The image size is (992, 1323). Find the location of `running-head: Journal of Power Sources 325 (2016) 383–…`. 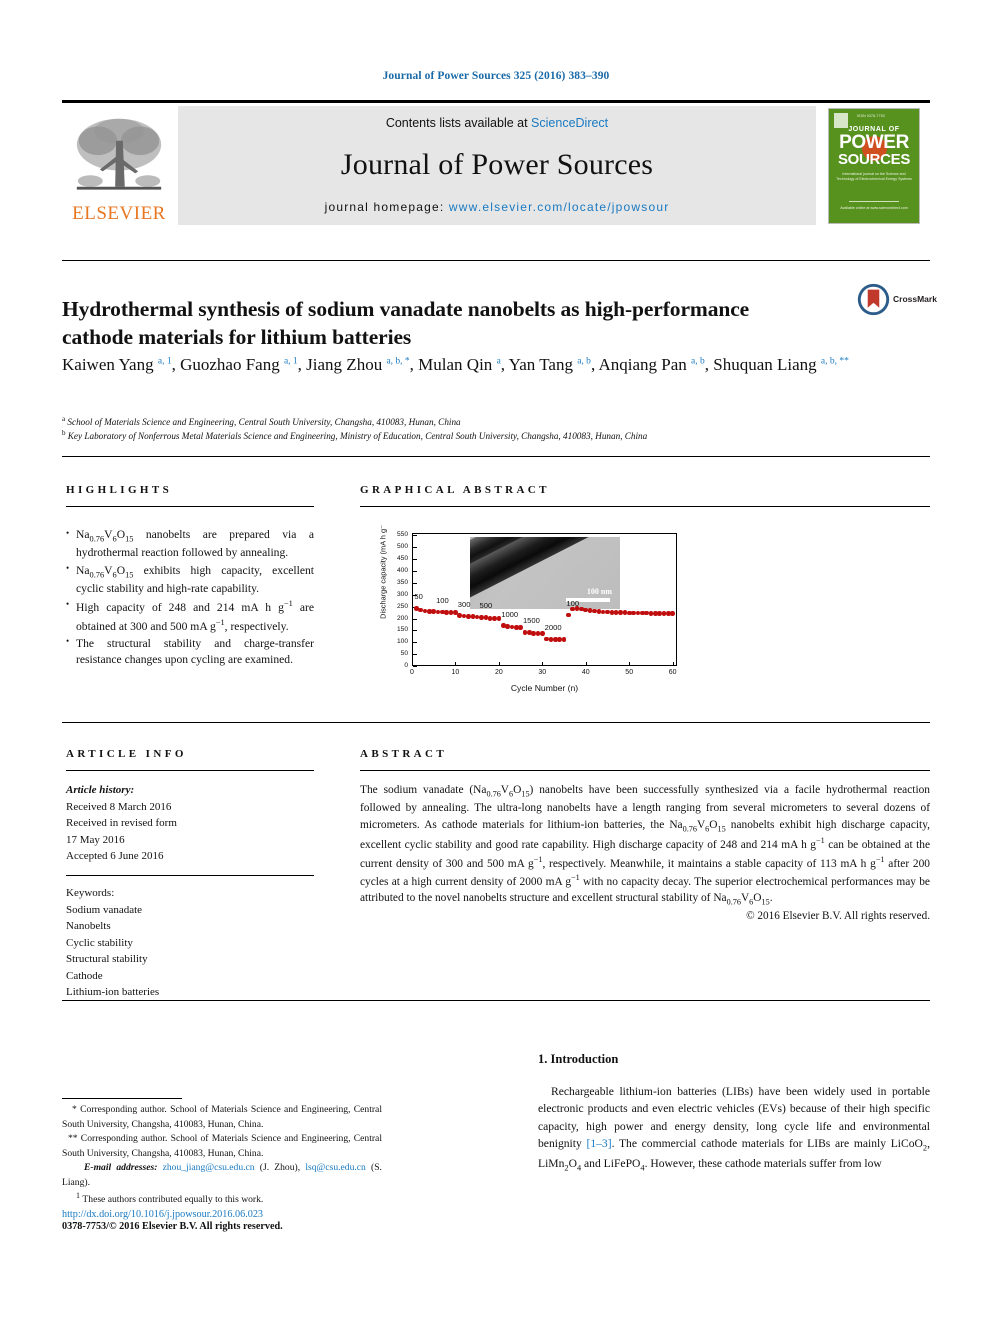

running-head: Journal of Power Sources 325 (2016) 383–… is located at coordinates (496, 76).